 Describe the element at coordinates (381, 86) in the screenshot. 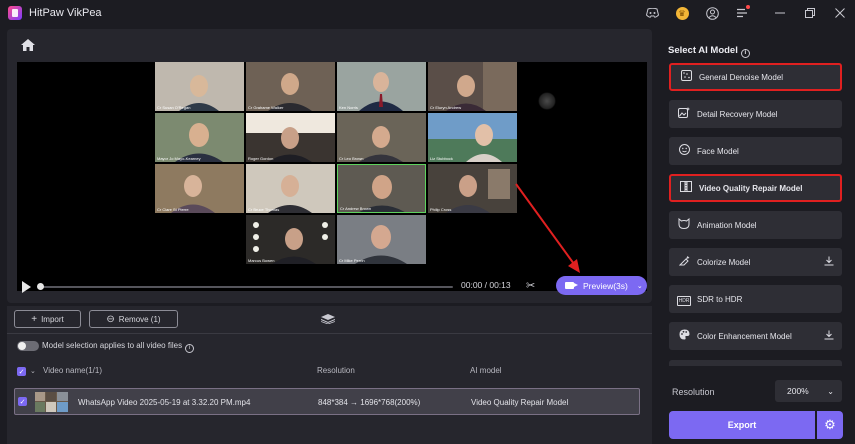

I see `participant-tile: Ken Norris` at that location.